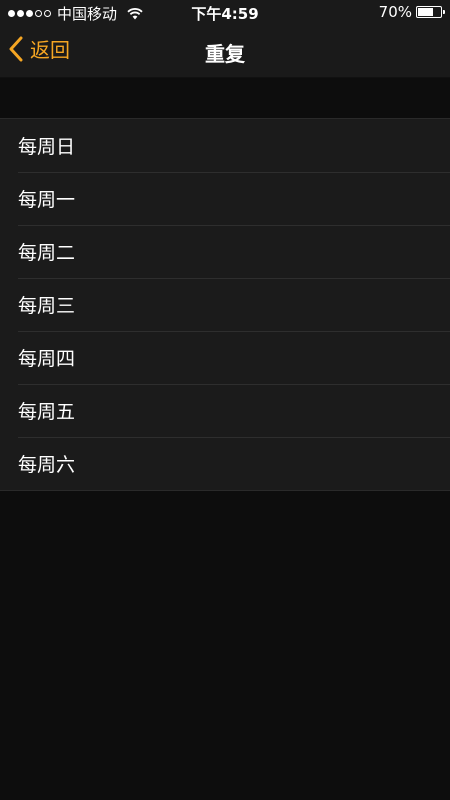 The width and height of the screenshot is (450, 800). What do you see at coordinates (225, 145) in the screenshot?
I see `list-item-sunday: 每周日` at bounding box center [225, 145].